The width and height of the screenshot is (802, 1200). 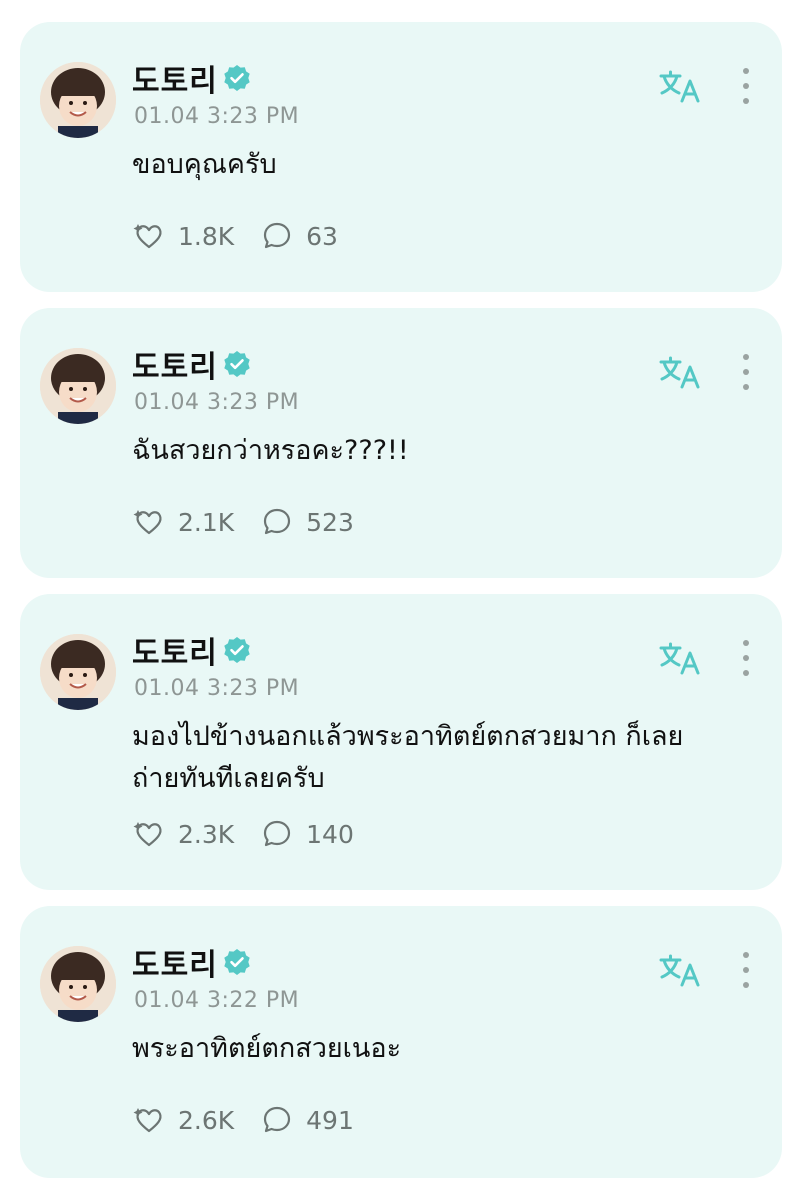 What do you see at coordinates (267, 1048) in the screenshot?
I see `post-text: พระอาทิตย์ตกสวยเนอะ` at bounding box center [267, 1048].